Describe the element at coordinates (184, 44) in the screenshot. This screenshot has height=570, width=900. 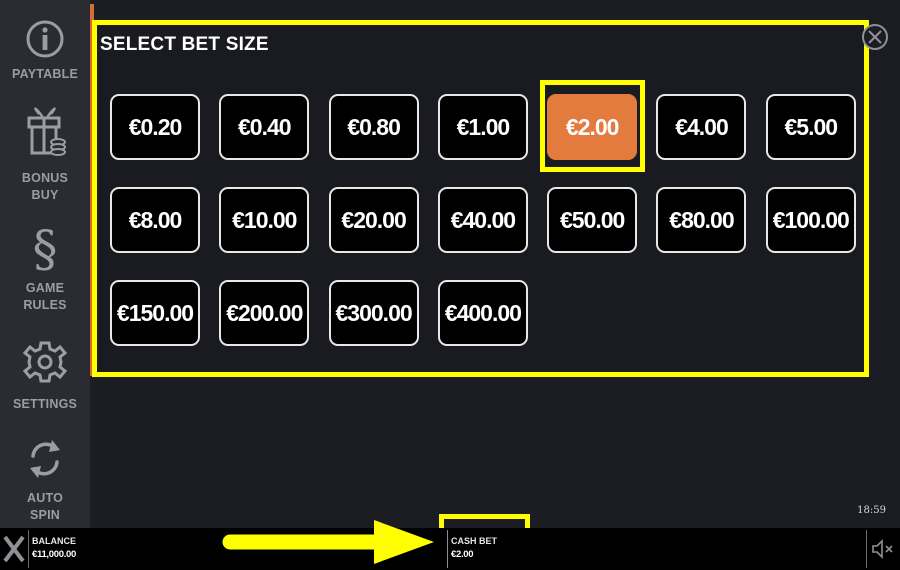
I see `panel-title: SELECT BET SIZE` at that location.